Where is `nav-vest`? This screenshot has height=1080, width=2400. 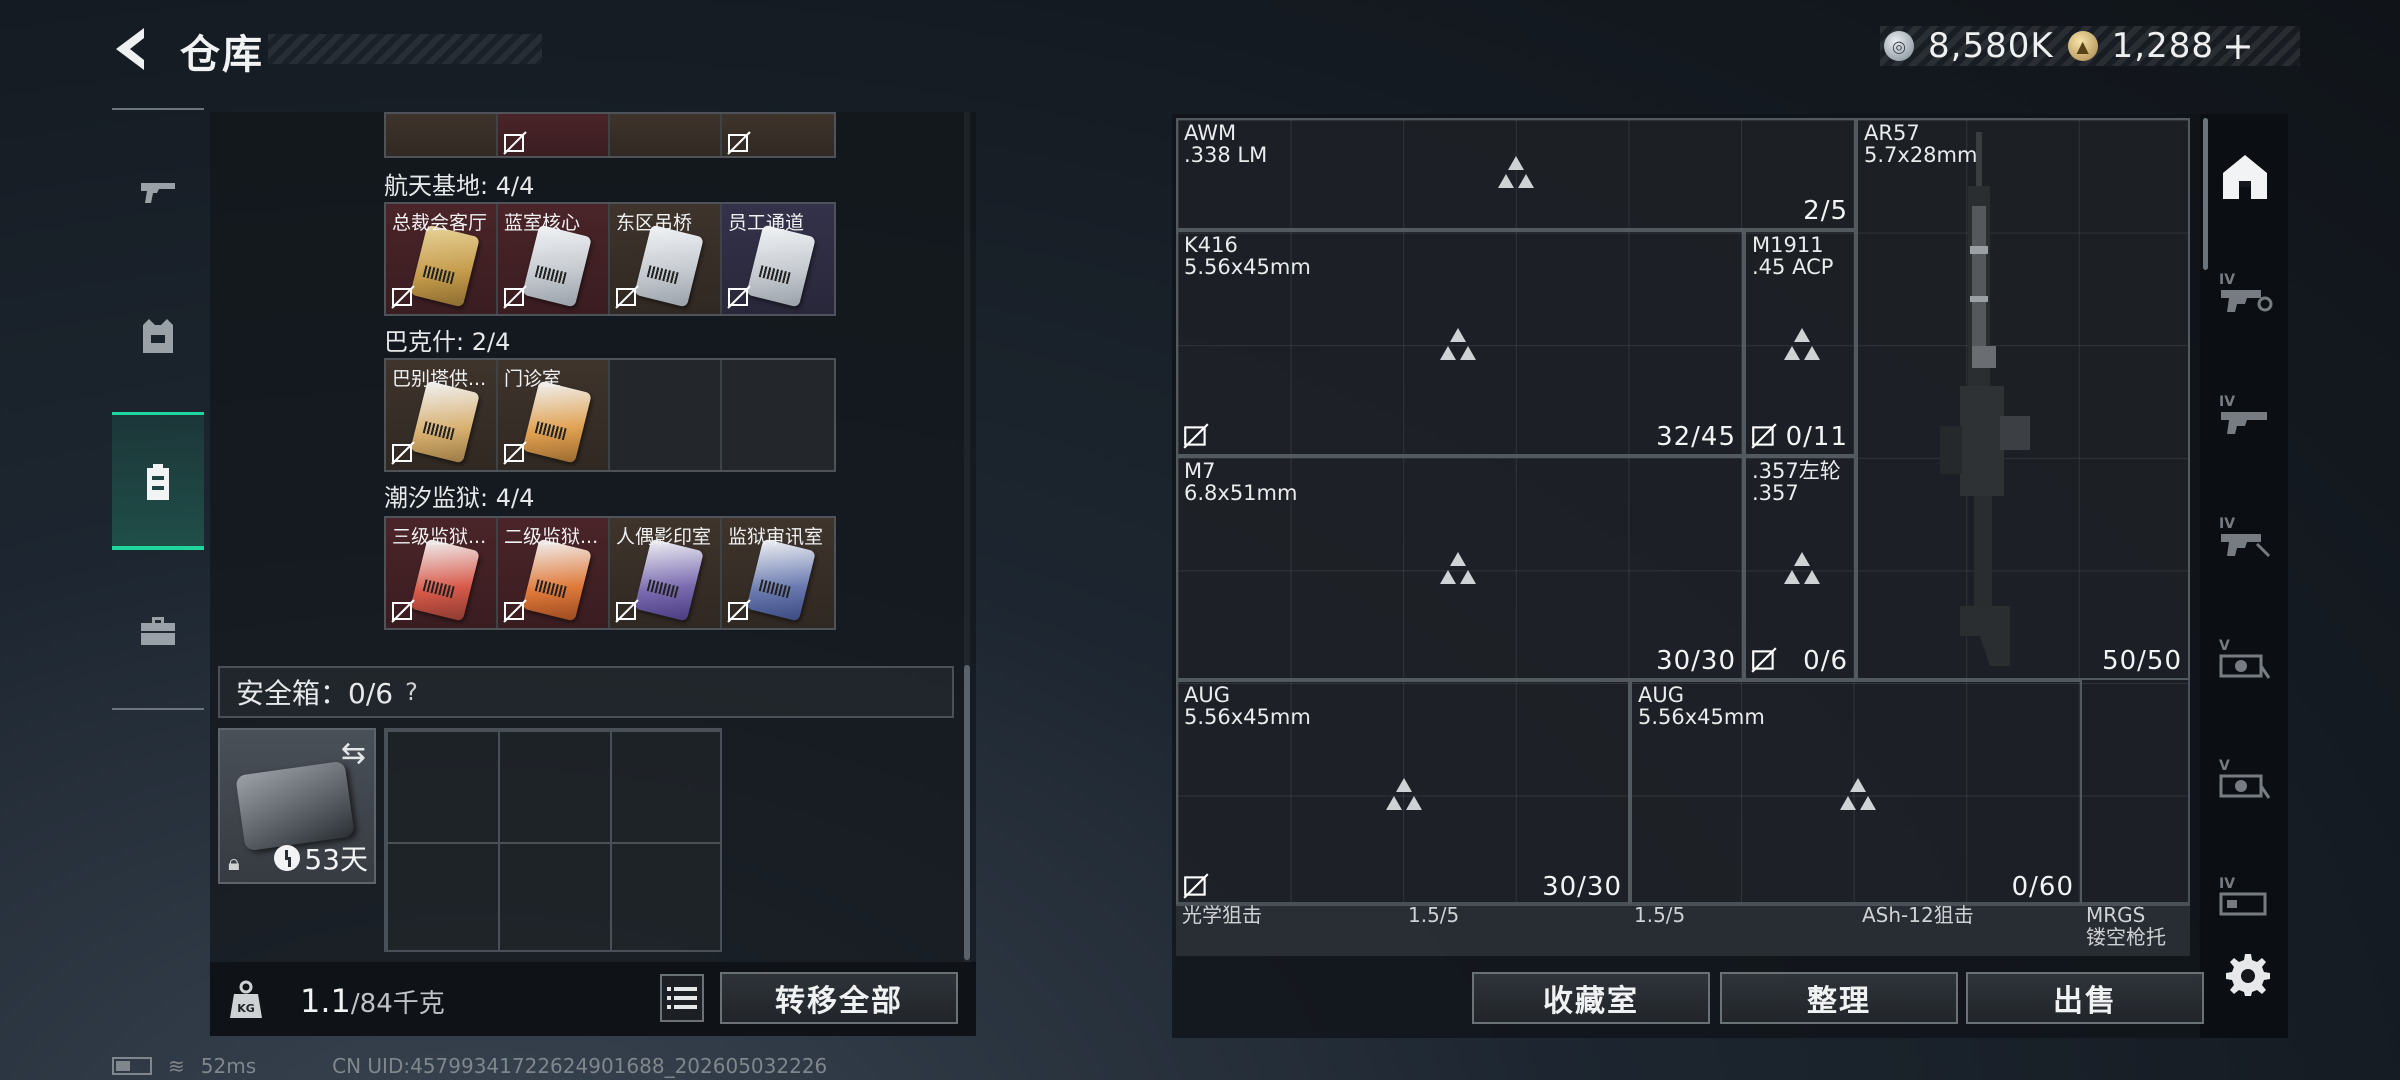 nav-vest is located at coordinates (158, 336).